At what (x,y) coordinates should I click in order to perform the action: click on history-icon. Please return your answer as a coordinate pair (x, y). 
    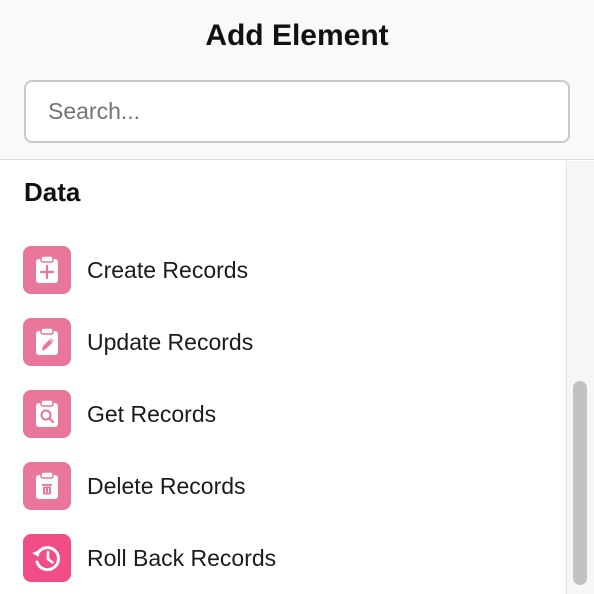
    Looking at the image, I should click on (47, 558).